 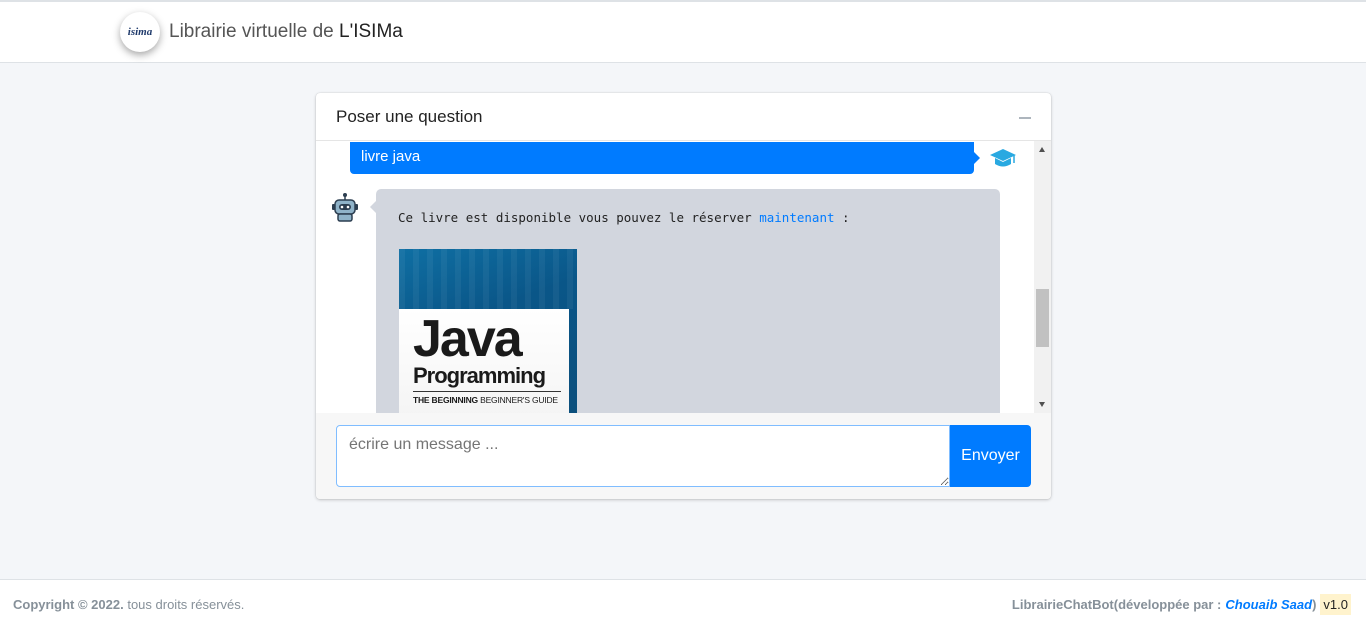 What do you see at coordinates (796, 217) in the screenshot?
I see `reserve-link: maintenant` at bounding box center [796, 217].